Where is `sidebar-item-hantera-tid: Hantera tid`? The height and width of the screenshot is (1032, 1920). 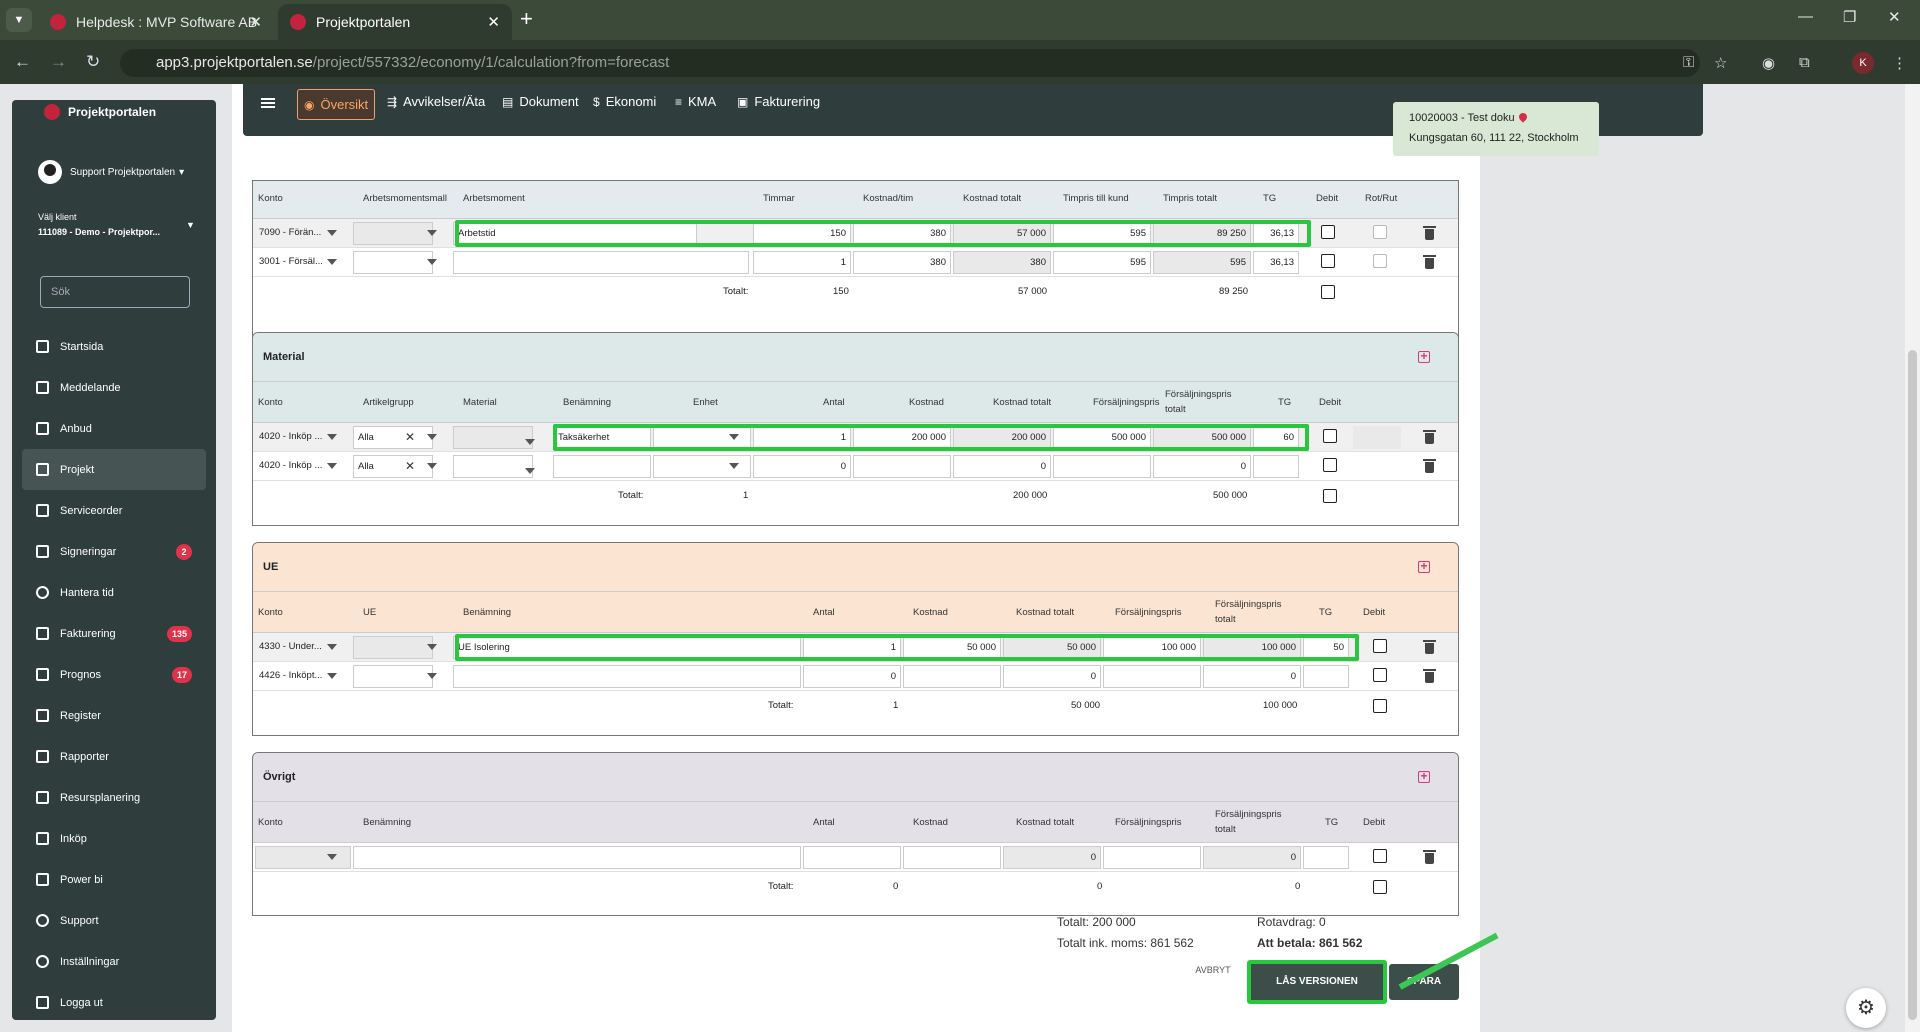
sidebar-item-hantera-tid: Hantera tid is located at coordinates (114, 592).